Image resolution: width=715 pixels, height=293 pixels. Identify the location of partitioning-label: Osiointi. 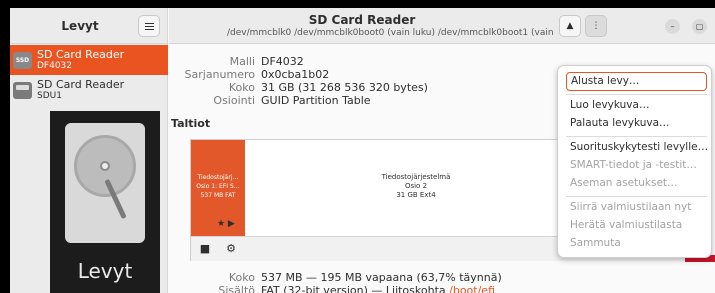
(234, 100).